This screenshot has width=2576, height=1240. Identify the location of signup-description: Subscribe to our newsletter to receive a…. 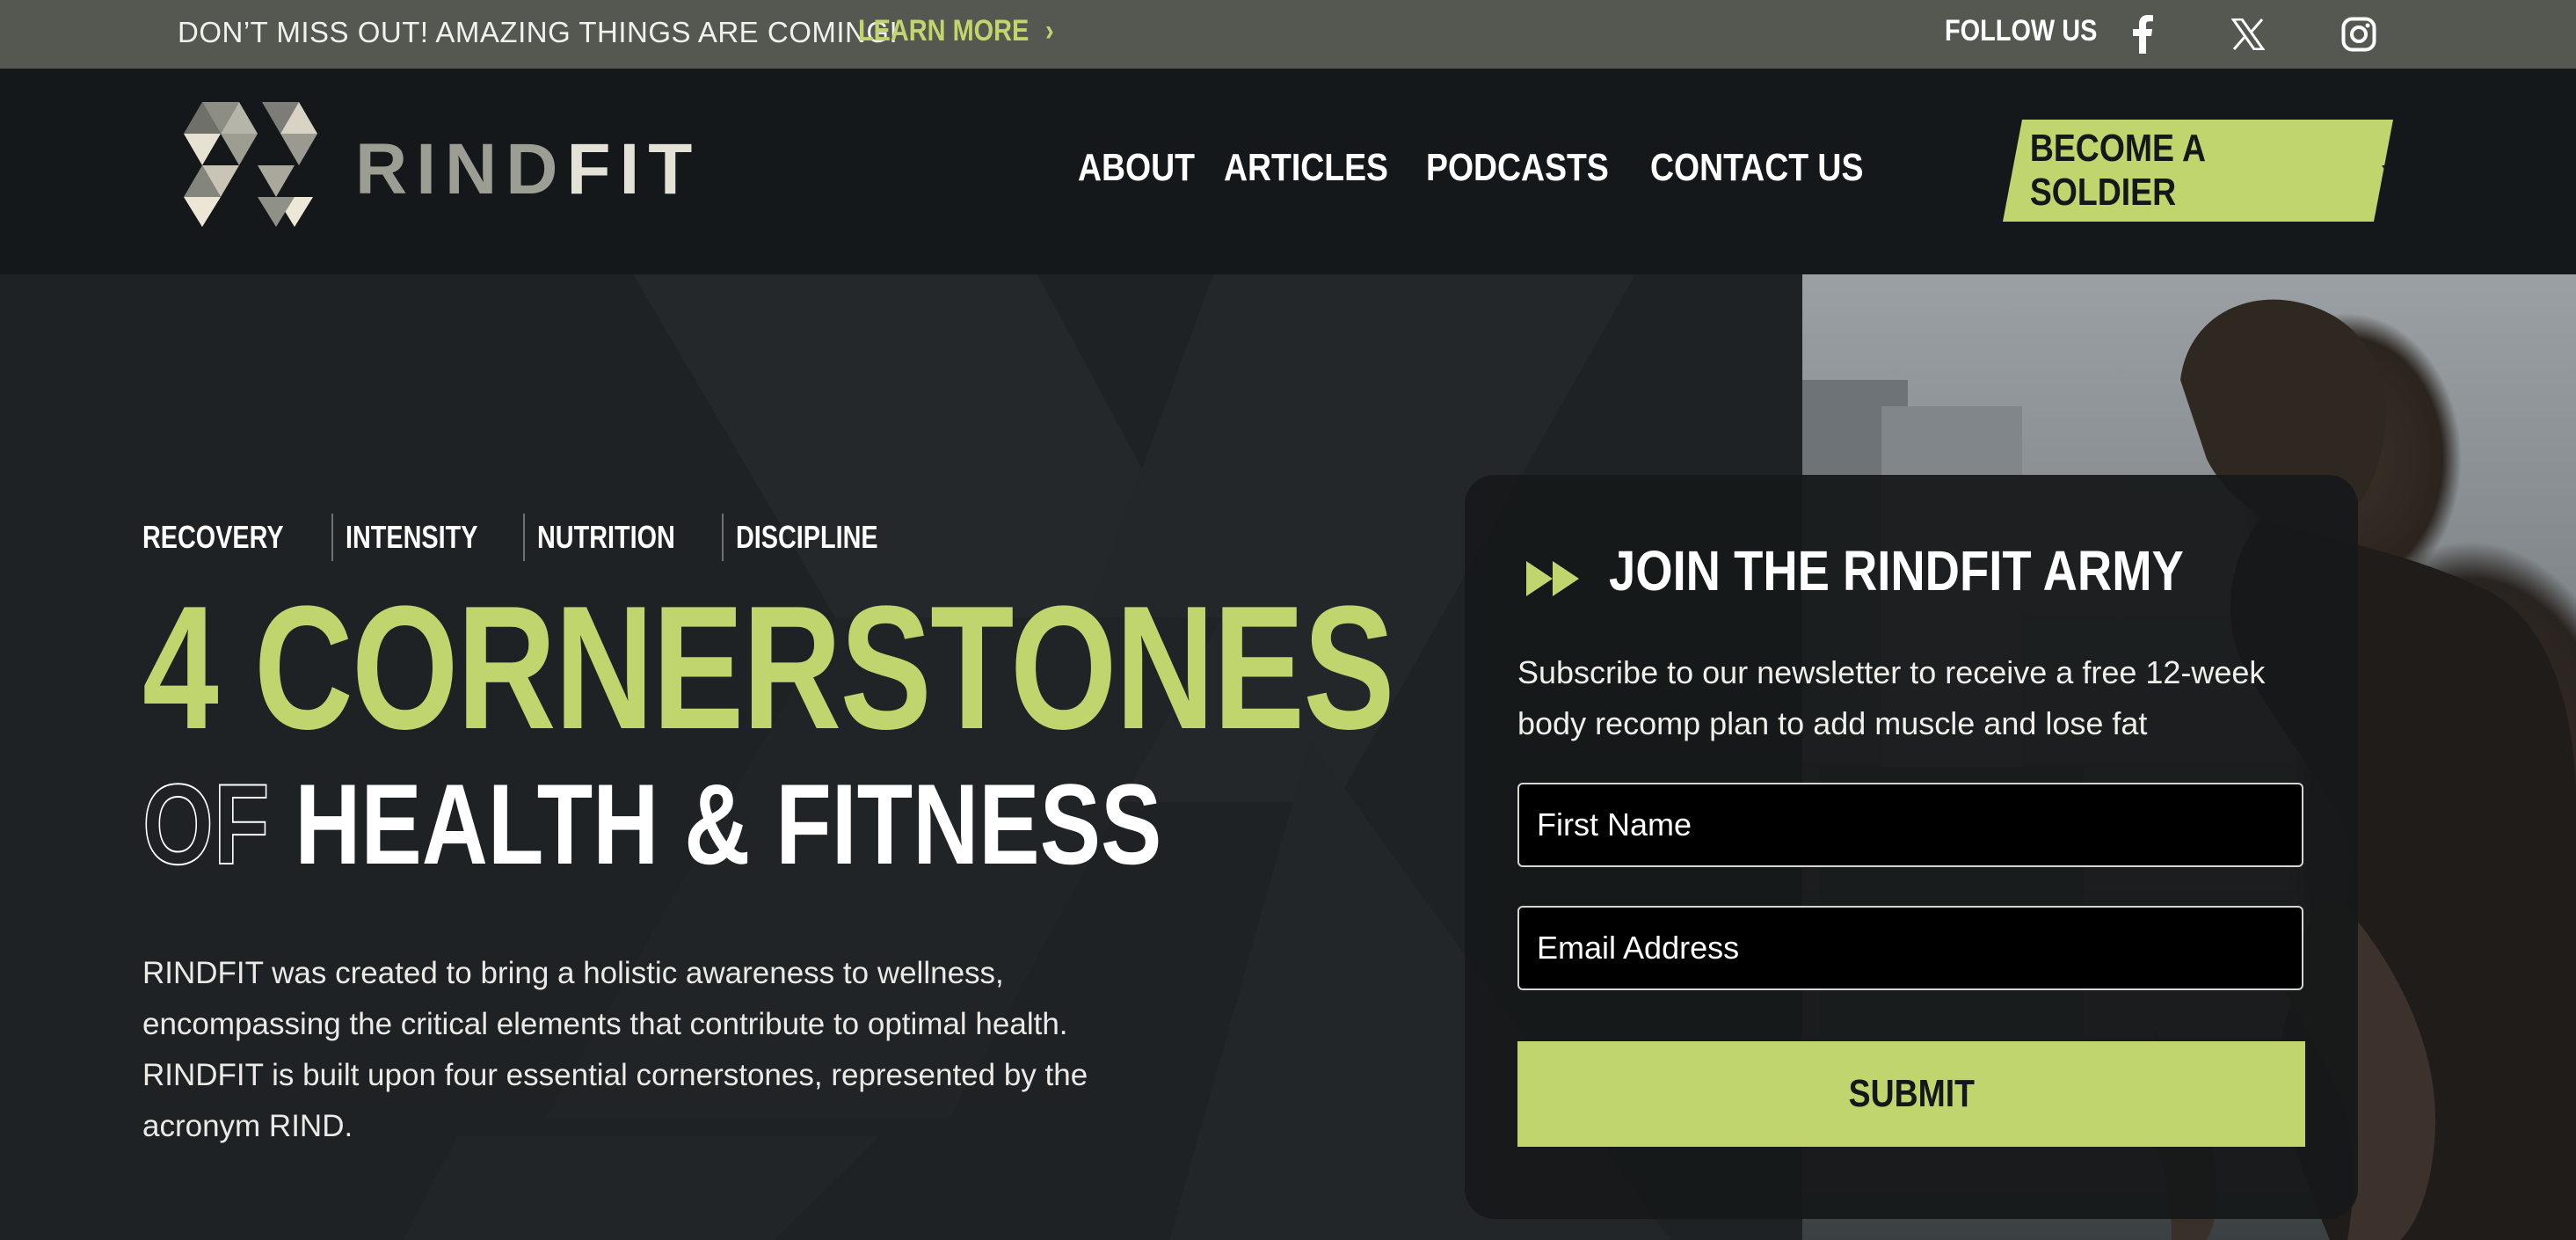
(1891, 698).